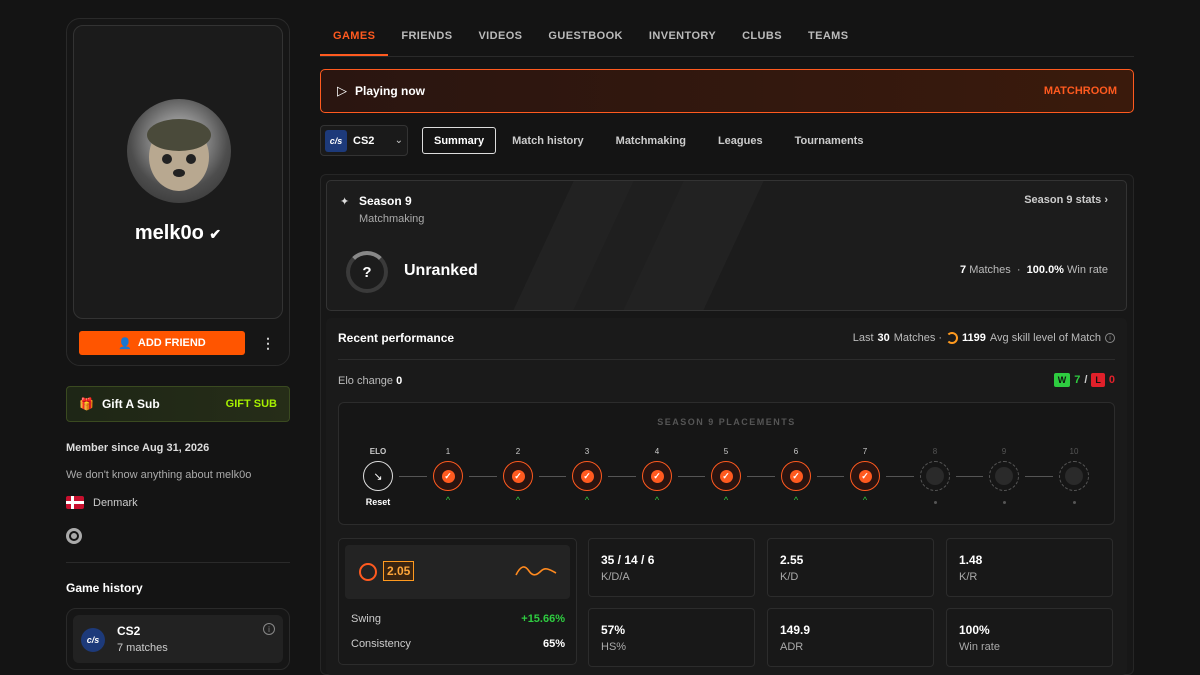 Image resolution: width=1200 pixels, height=675 pixels. Describe the element at coordinates (448, 451) in the screenshot. I see `placement-number: 1` at that location.